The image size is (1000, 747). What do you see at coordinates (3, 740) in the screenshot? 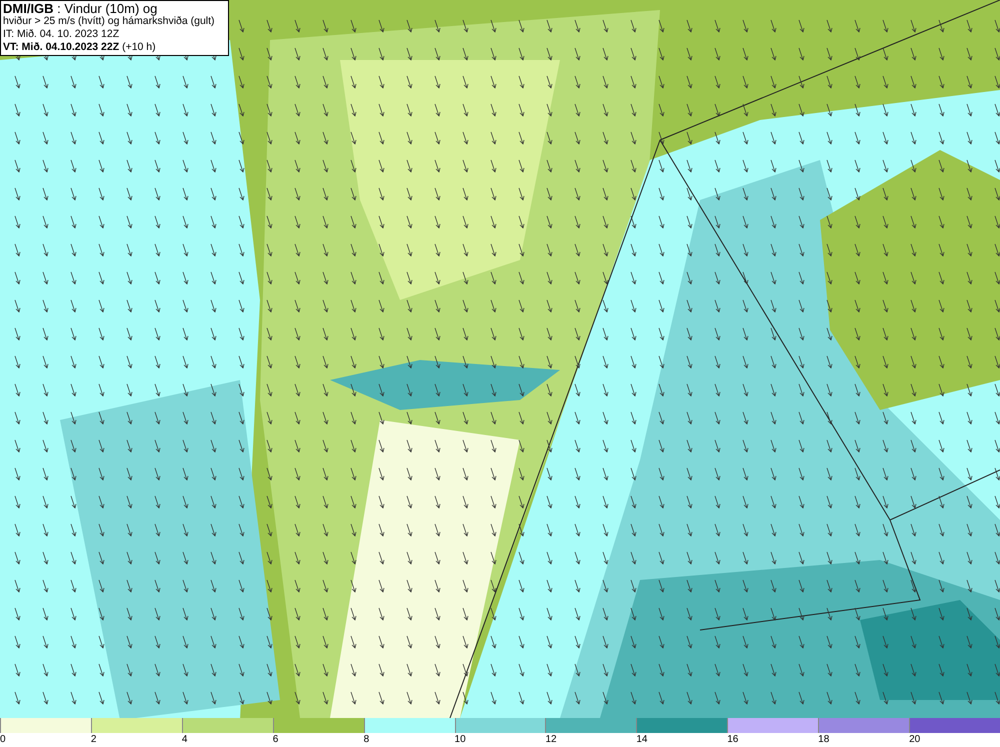
I see `legend-label: 0` at bounding box center [3, 740].